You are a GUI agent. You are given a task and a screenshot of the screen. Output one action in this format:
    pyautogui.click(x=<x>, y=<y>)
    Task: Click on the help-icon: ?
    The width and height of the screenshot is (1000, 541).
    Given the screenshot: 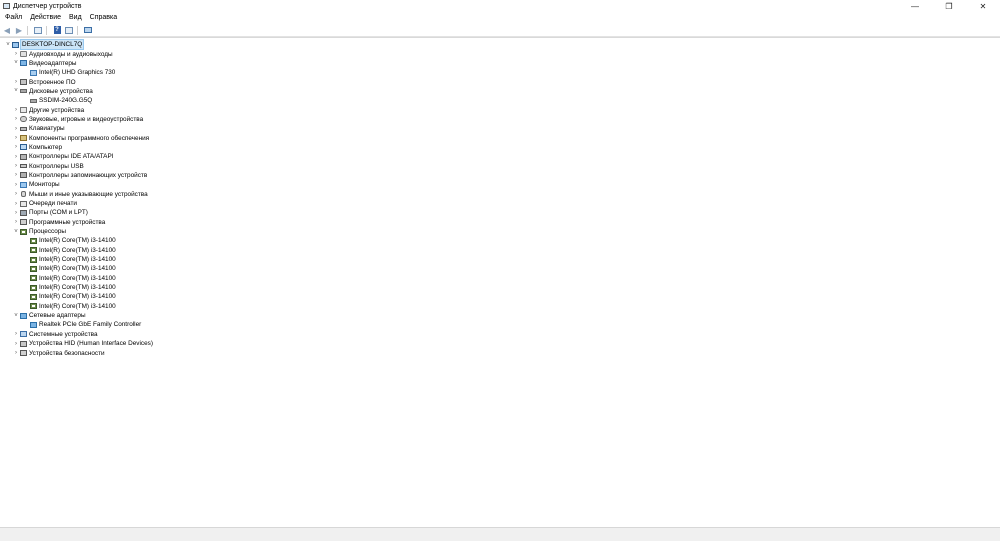 What is the action you would take?
    pyautogui.click(x=57, y=30)
    